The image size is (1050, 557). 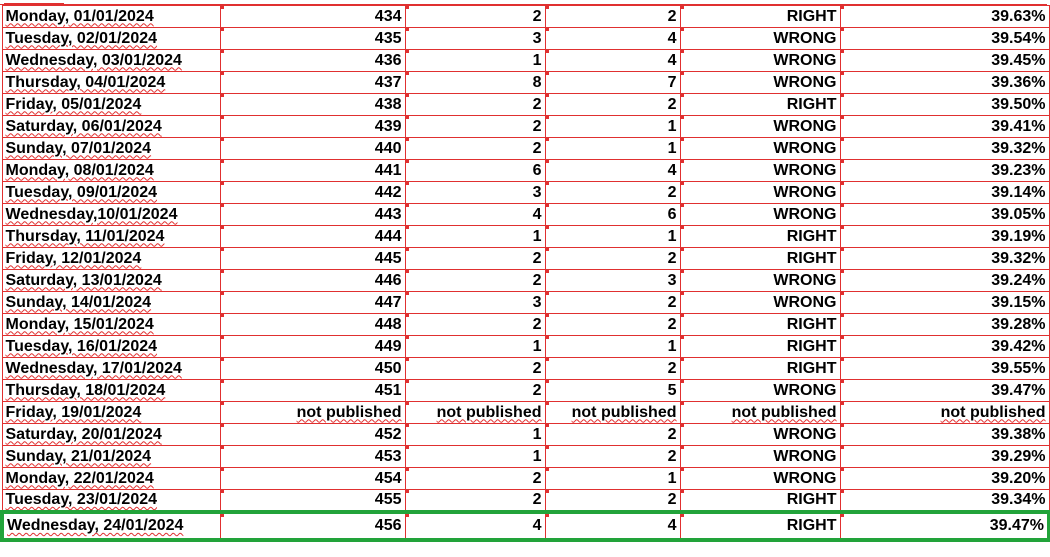 What do you see at coordinates (312, 60) in the screenshot?
I see `draw-number-cell: 436` at bounding box center [312, 60].